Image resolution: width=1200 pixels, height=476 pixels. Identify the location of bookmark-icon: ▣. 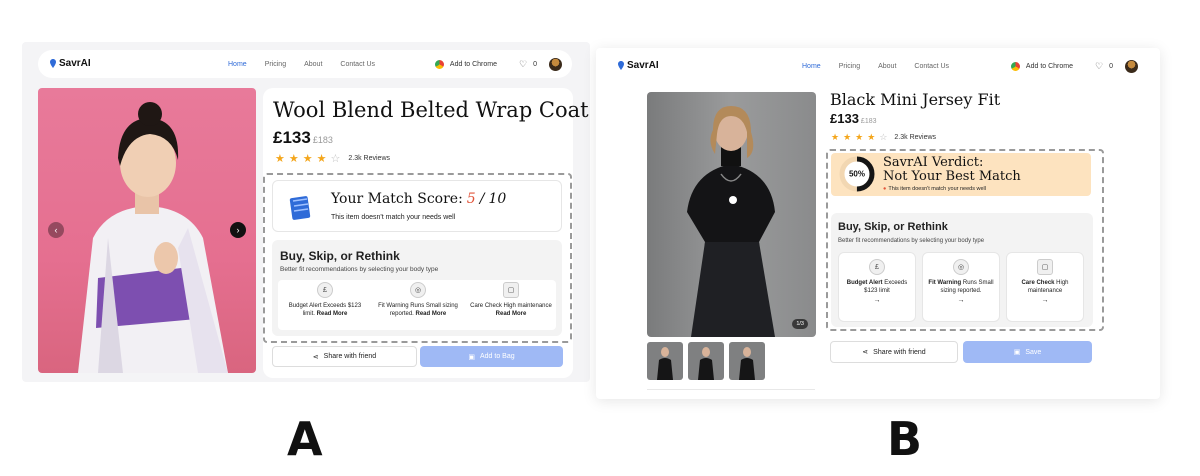
(1017, 352).